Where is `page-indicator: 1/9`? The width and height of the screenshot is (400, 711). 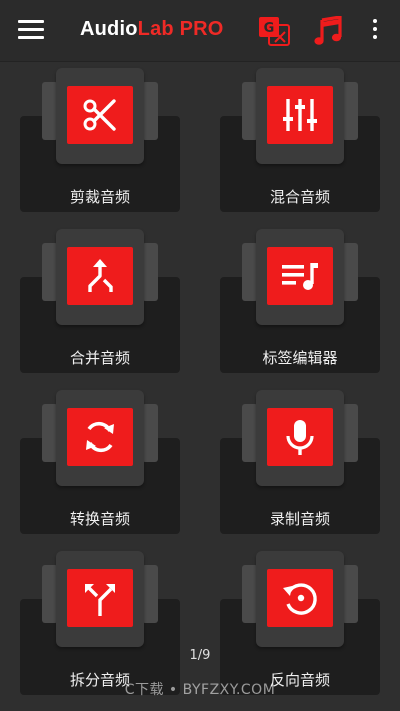 page-indicator: 1/9 is located at coordinates (200, 655).